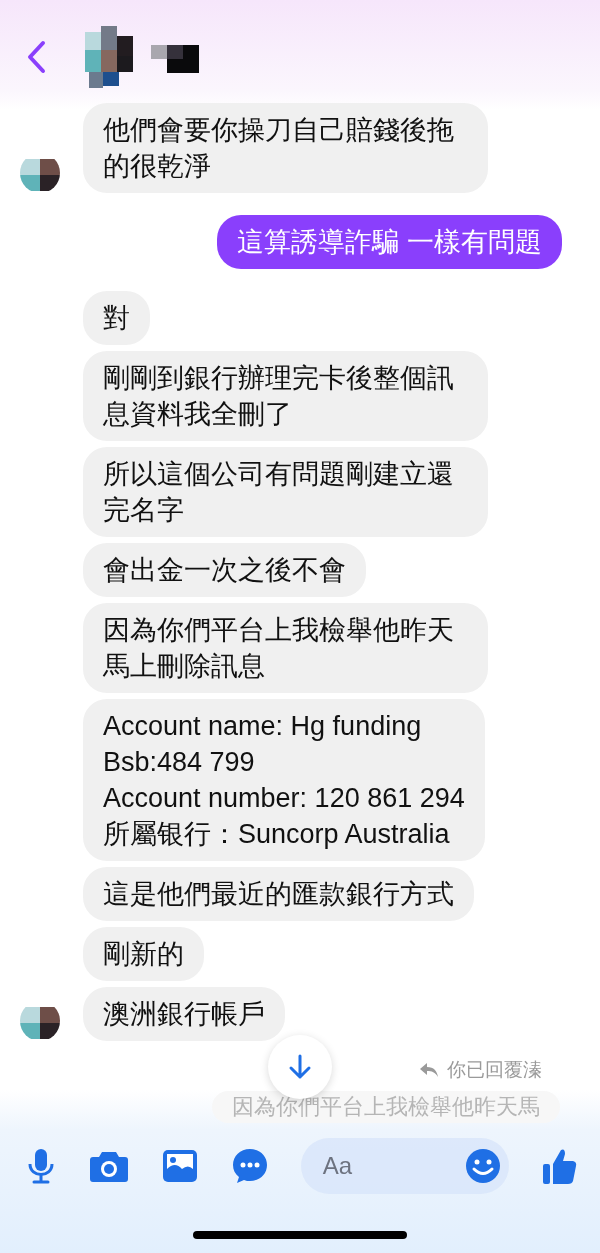 The width and height of the screenshot is (600, 1253). Describe the element at coordinates (184, 1014) in the screenshot. I see `received-message: 澳洲銀行帳戶` at that location.